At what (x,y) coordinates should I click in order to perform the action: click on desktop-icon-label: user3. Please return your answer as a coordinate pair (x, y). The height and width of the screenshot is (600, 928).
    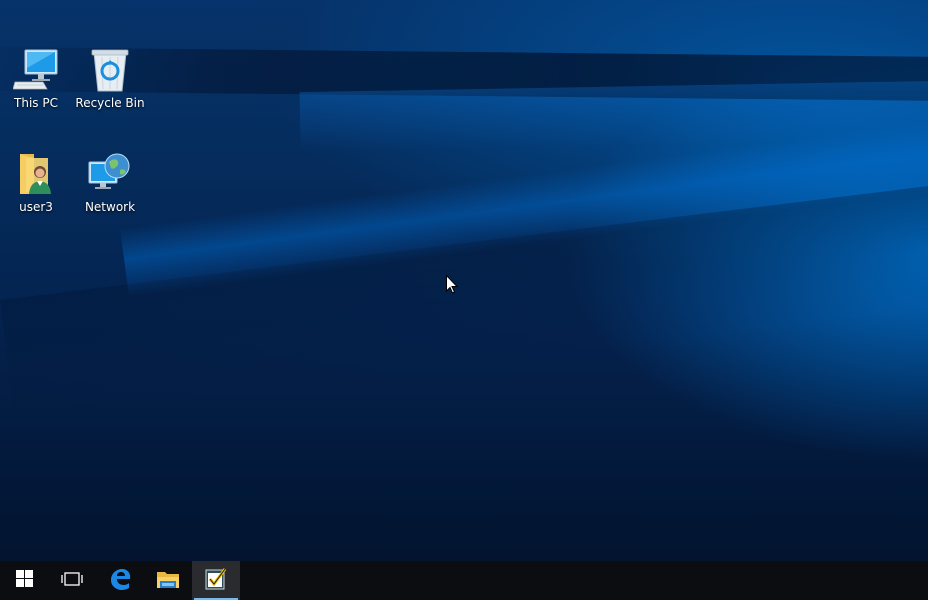
    Looking at the image, I should click on (36, 207).